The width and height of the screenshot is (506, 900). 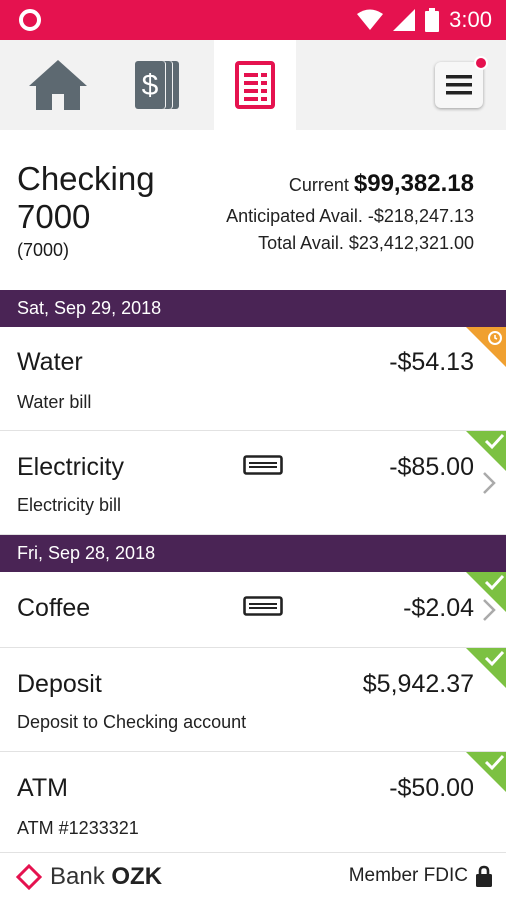 What do you see at coordinates (253, 876) in the screenshot?
I see `footer: Bank OZK Member FDIC` at bounding box center [253, 876].